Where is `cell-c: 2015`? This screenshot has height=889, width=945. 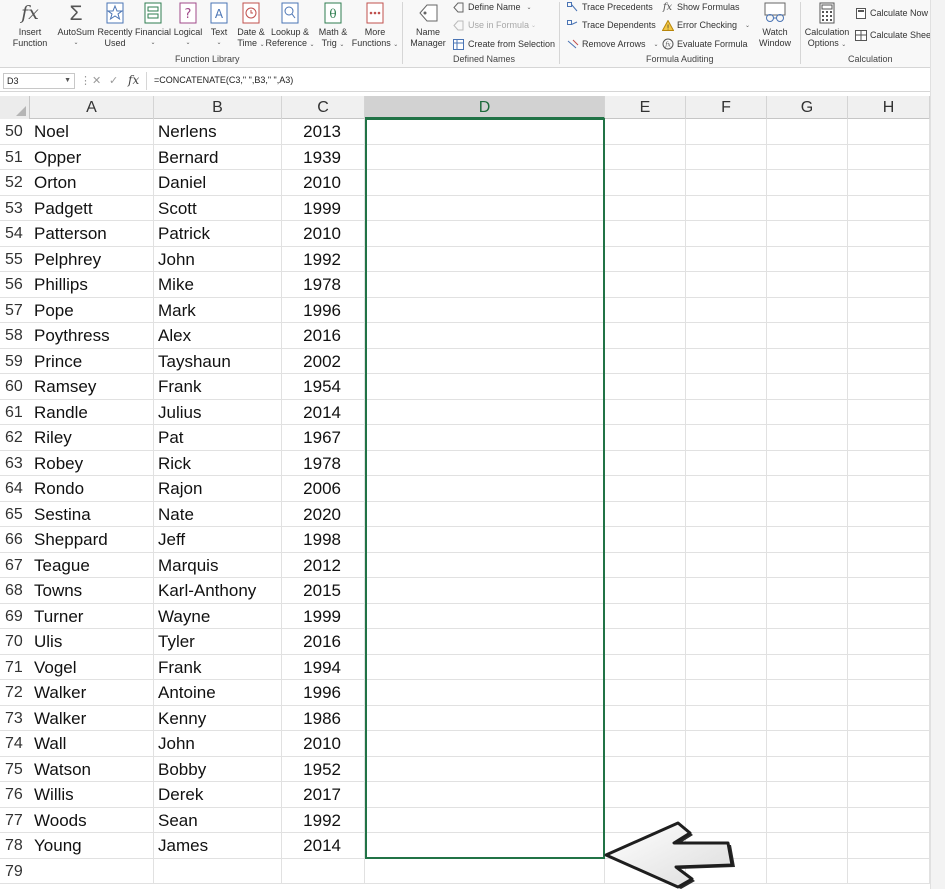
cell-c: 2015 is located at coordinates (323, 590).